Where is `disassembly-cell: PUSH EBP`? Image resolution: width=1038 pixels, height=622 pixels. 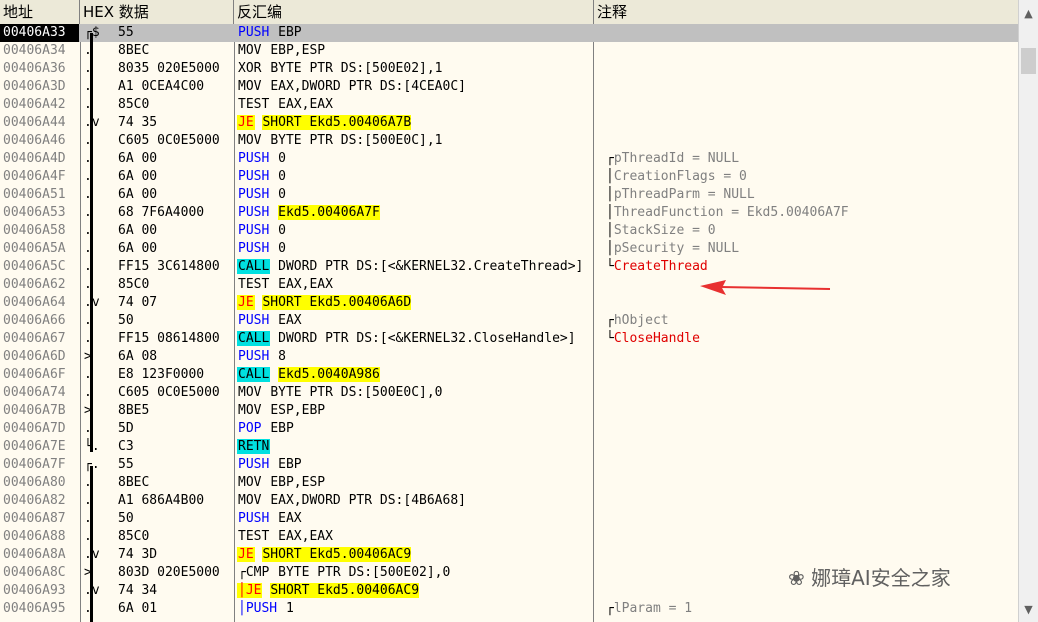 disassembly-cell: PUSH EBP is located at coordinates (415, 465).